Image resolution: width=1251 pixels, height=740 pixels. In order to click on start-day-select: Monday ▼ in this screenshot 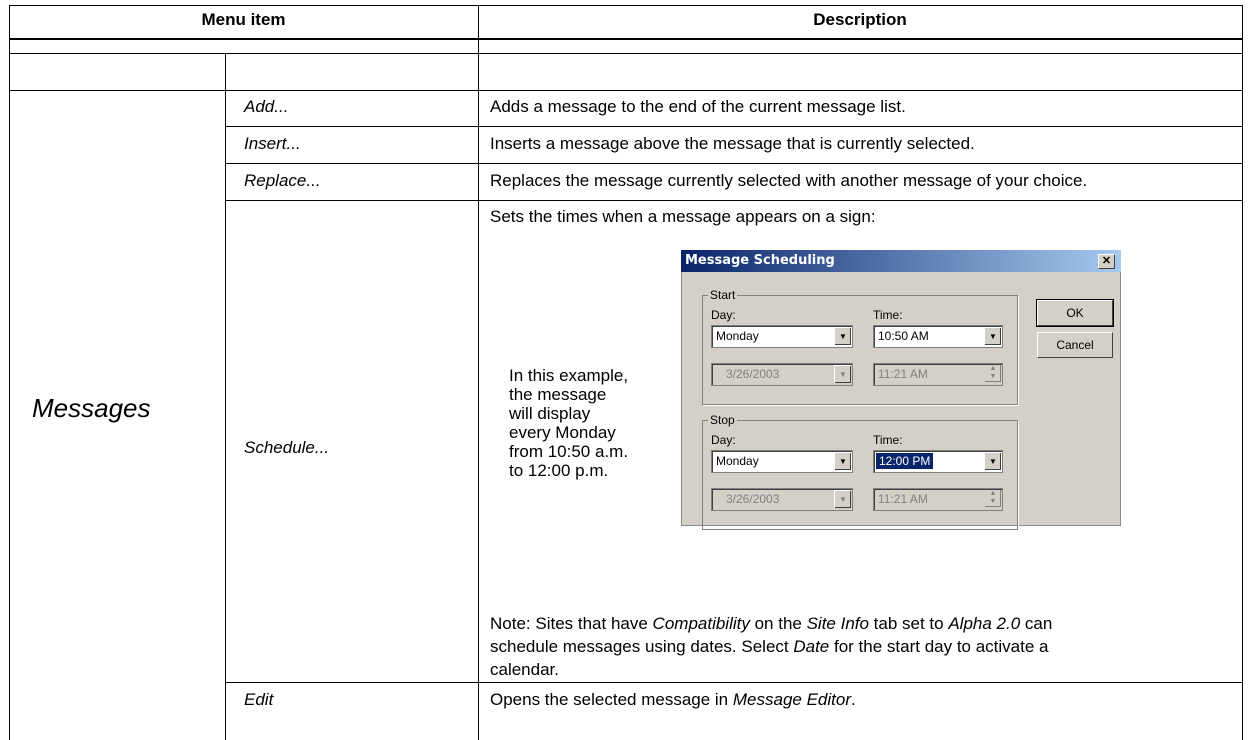, I will do `click(782, 336)`.